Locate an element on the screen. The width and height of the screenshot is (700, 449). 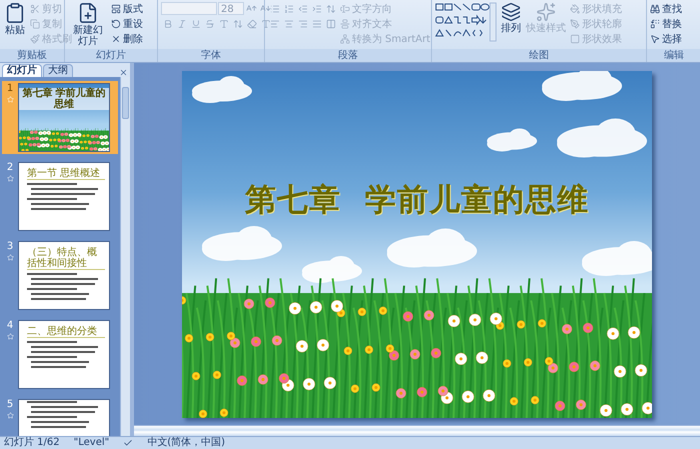
delete-icon is located at coordinates (116, 39).